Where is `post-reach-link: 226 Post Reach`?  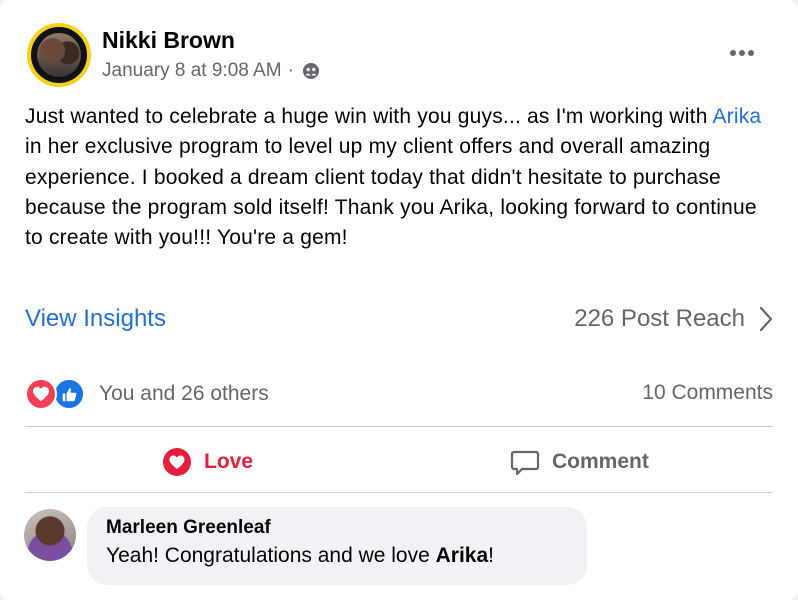 post-reach-link: 226 Post Reach is located at coordinates (673, 319).